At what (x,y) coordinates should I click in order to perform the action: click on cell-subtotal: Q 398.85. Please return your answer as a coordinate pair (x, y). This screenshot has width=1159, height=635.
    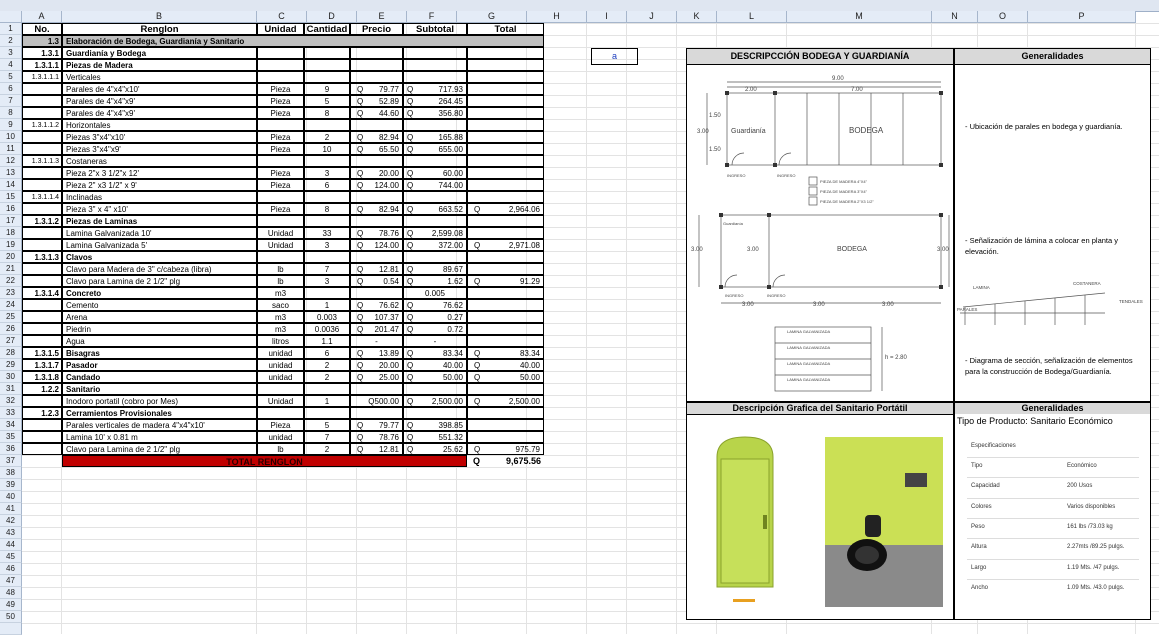
    Looking at the image, I should click on (435, 425).